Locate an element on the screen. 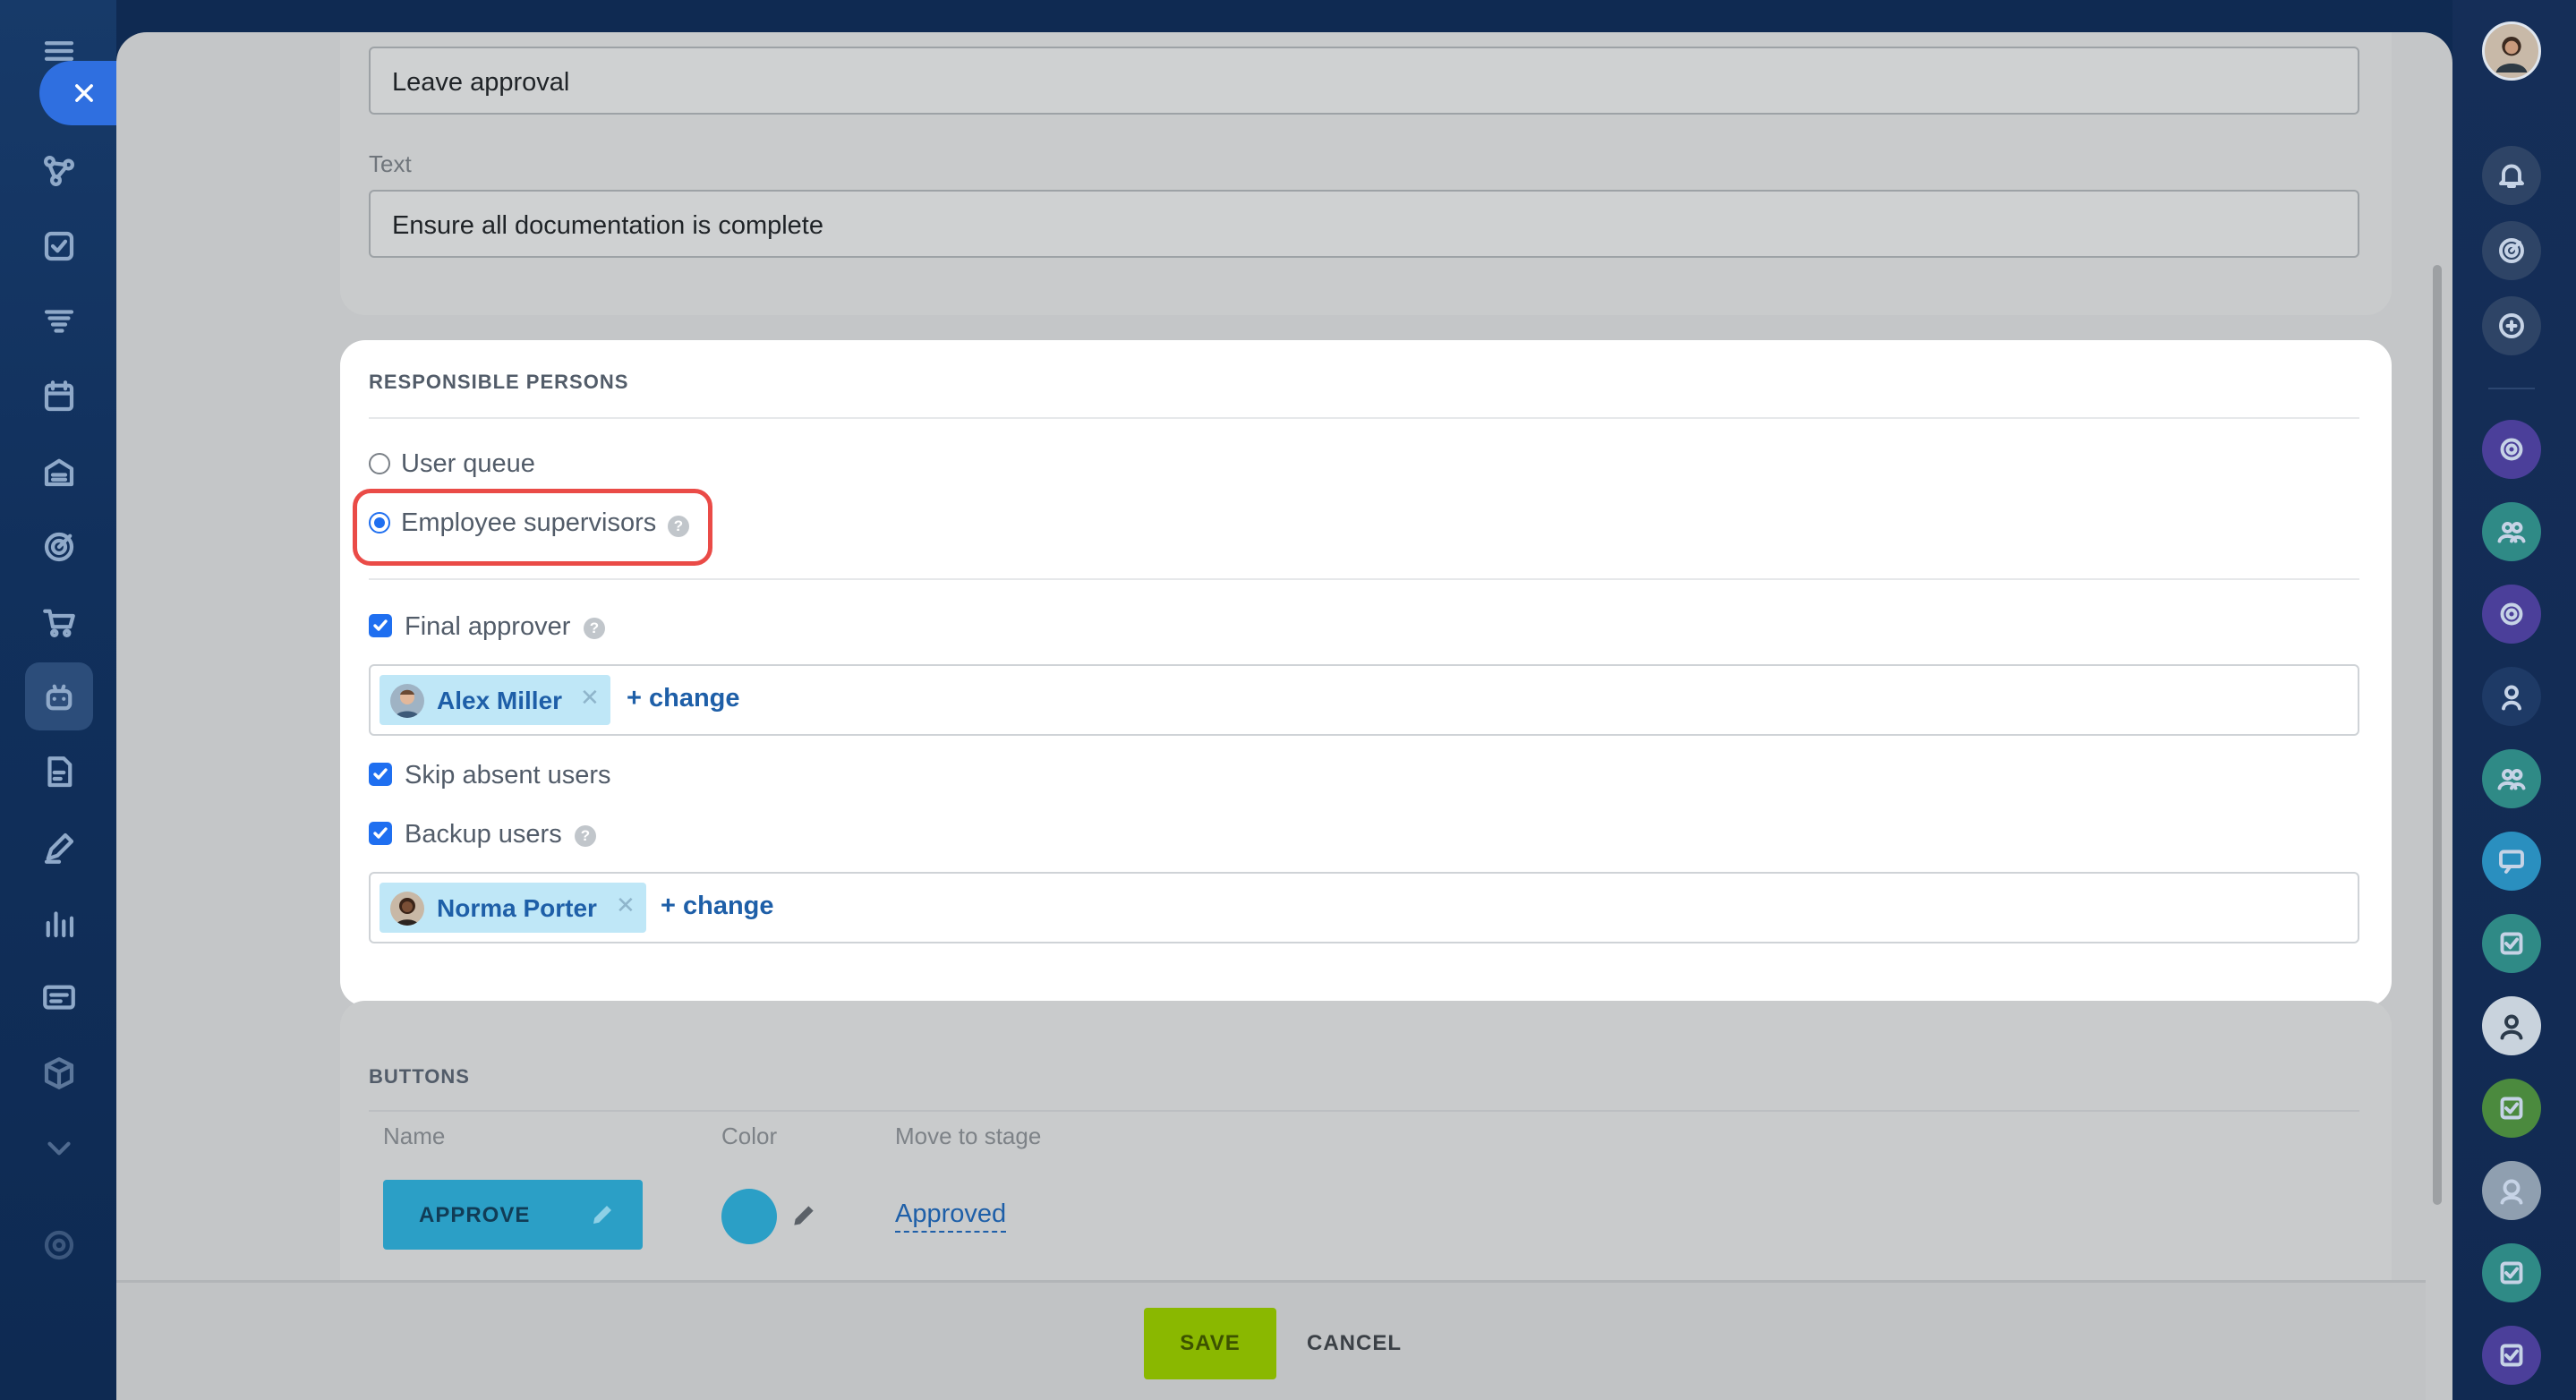 The height and width of the screenshot is (1400, 2576). user-queue-label: User queue is located at coordinates (468, 464).